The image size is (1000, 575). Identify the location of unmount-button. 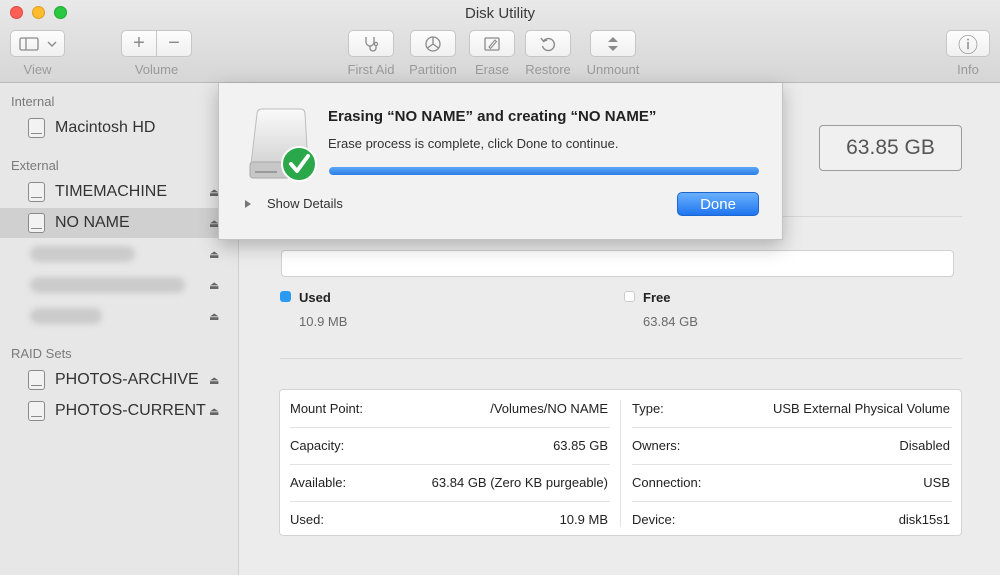
(613, 43).